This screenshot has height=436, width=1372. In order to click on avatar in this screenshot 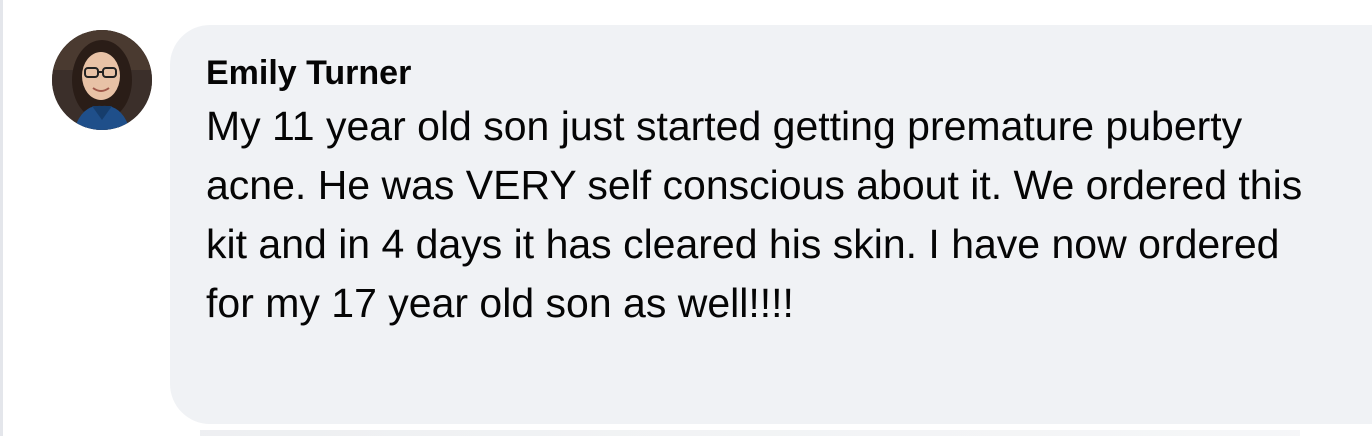, I will do `click(102, 80)`.